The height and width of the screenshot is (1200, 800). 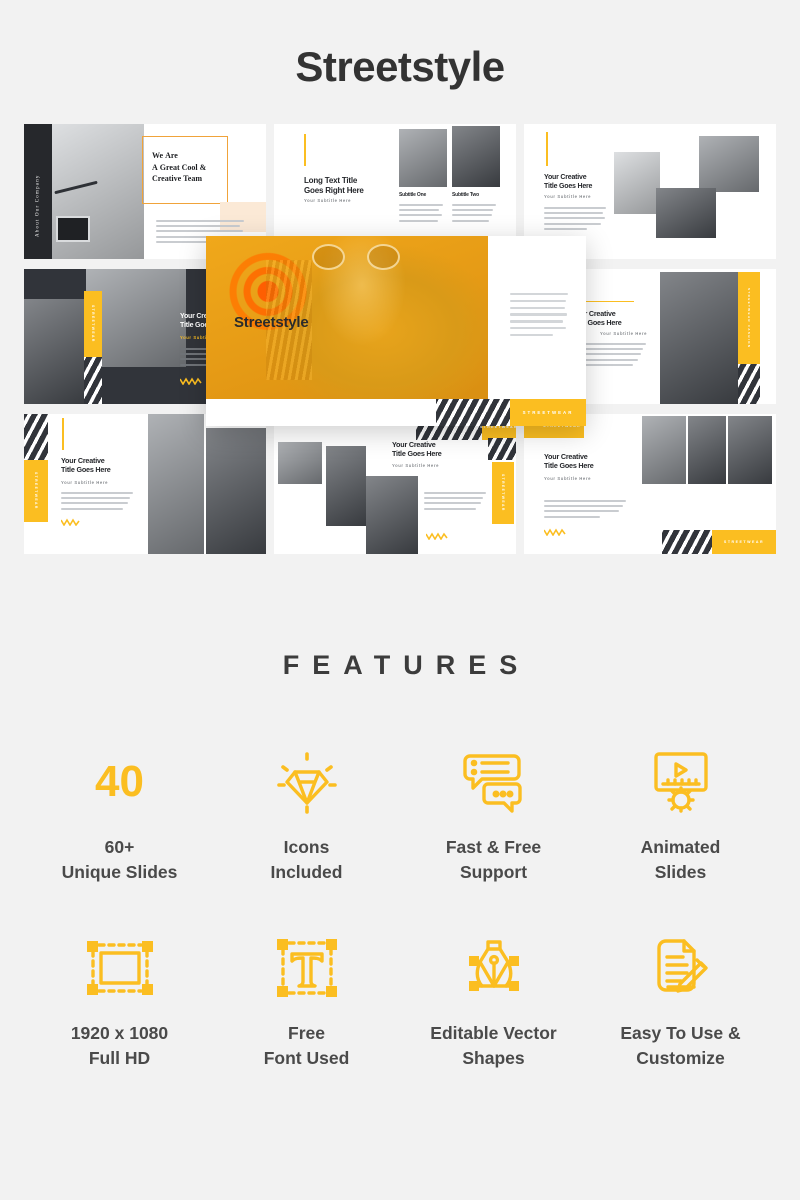 I want to click on slide4-stripes, so click(x=93, y=380).